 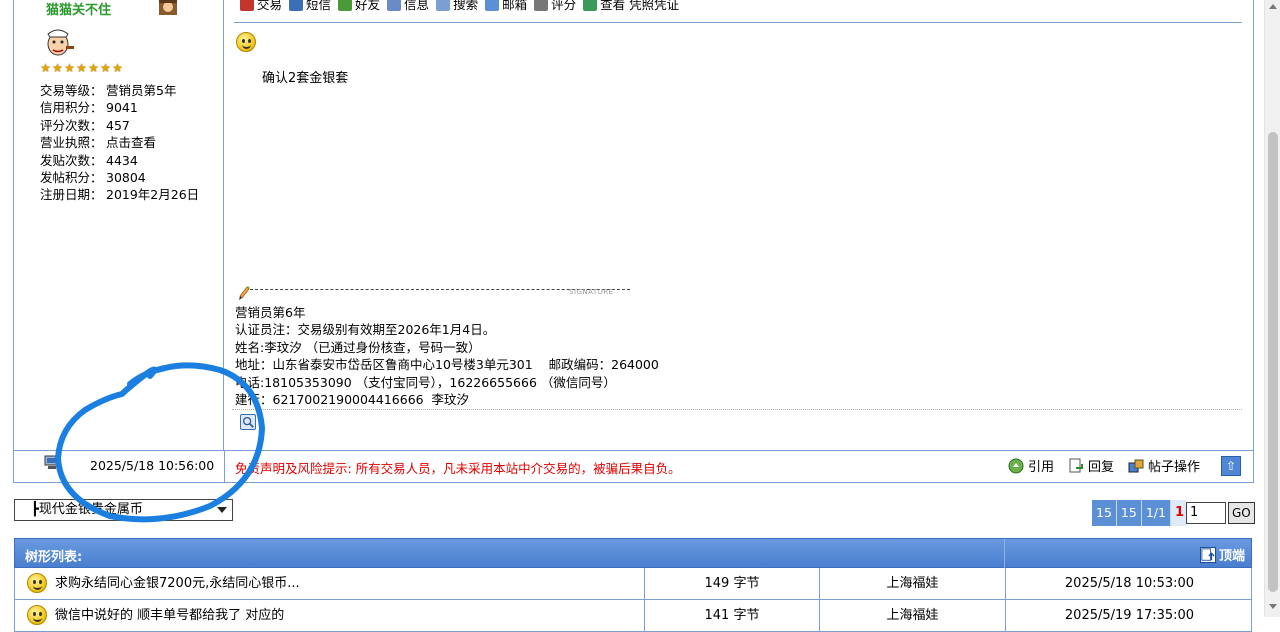 What do you see at coordinates (71, 195) in the screenshot?
I see `user-info-label: 注册日期：` at bounding box center [71, 195].